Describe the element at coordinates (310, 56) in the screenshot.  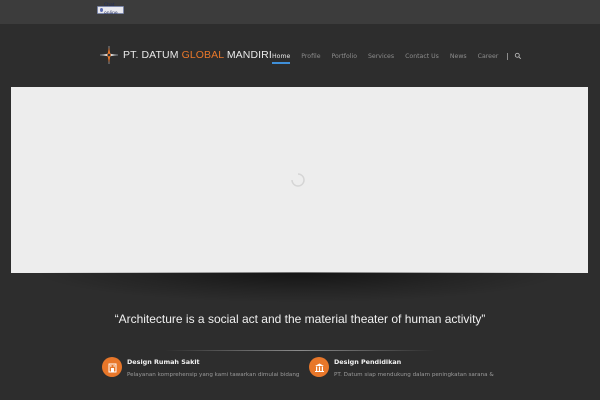
I see `nav-item-profile: Profile` at that location.